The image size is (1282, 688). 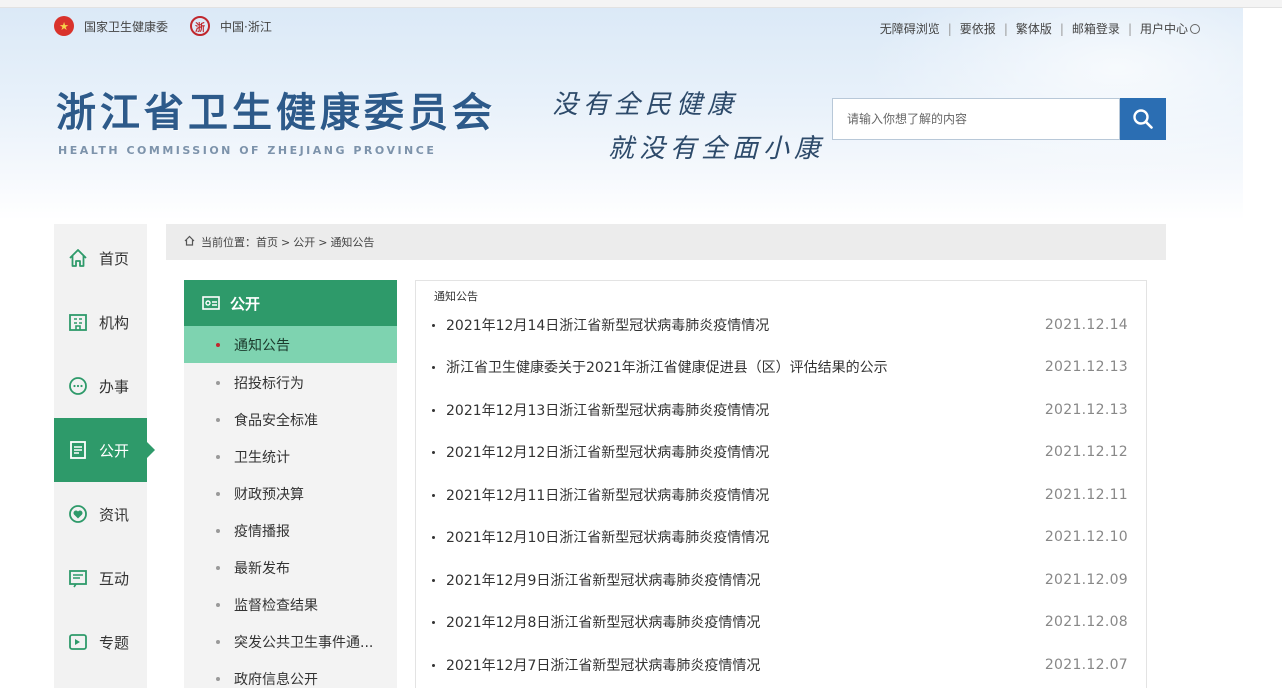 What do you see at coordinates (1086, 665) in the screenshot?
I see `news-date: 2021.12.07` at bounding box center [1086, 665].